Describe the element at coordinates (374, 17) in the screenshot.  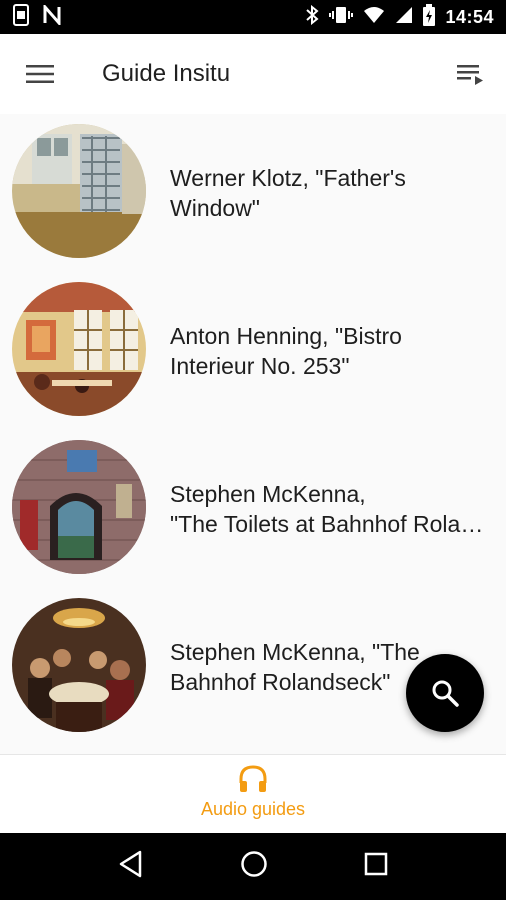
I see `wifi-icon` at that location.